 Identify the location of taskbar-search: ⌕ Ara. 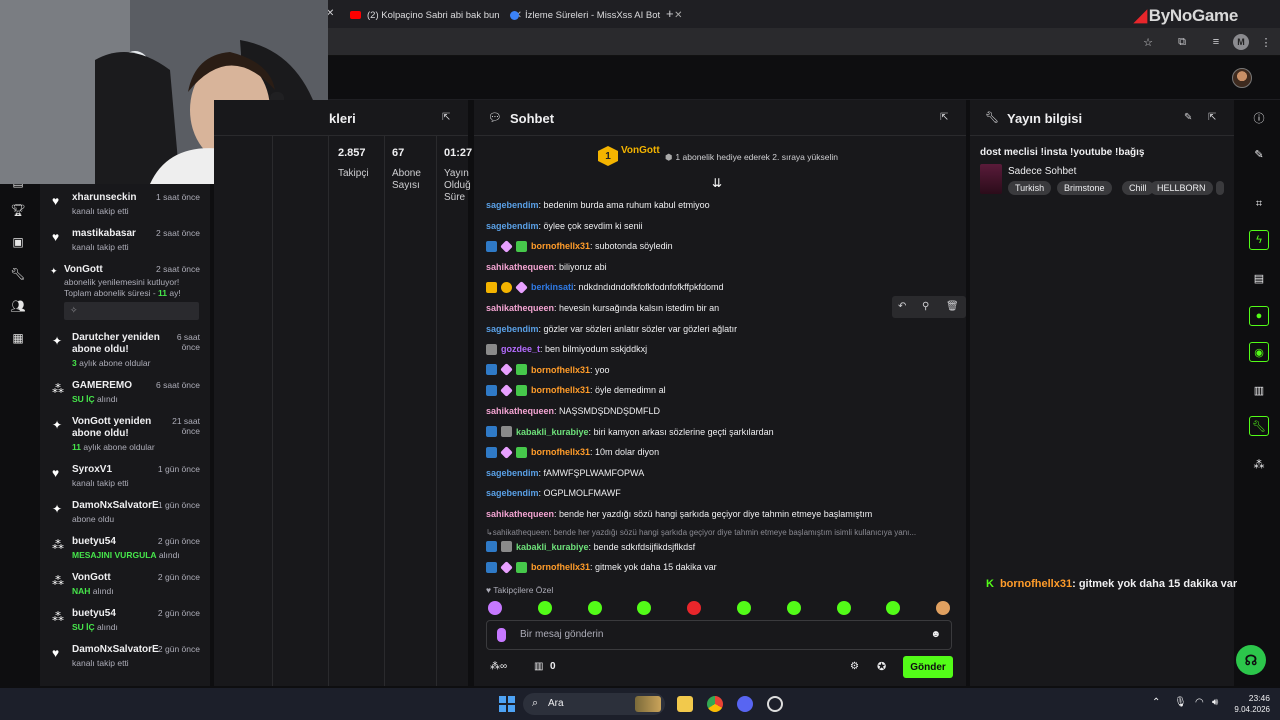
(594, 704).